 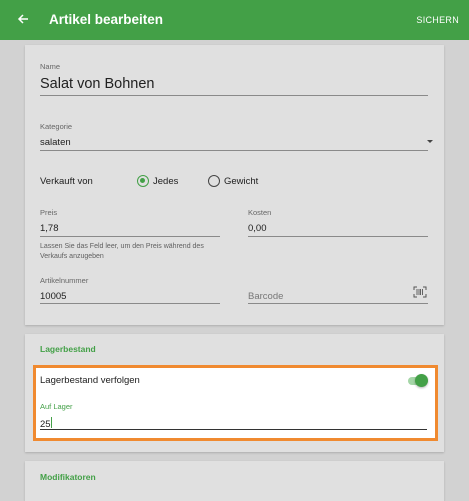 What do you see at coordinates (260, 212) in the screenshot?
I see `cost-label: Kosten` at bounding box center [260, 212].